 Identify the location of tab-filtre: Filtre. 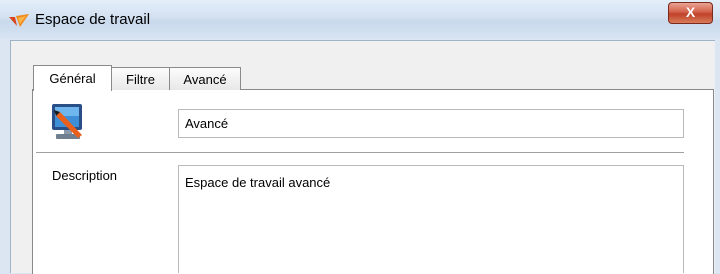
(140, 78).